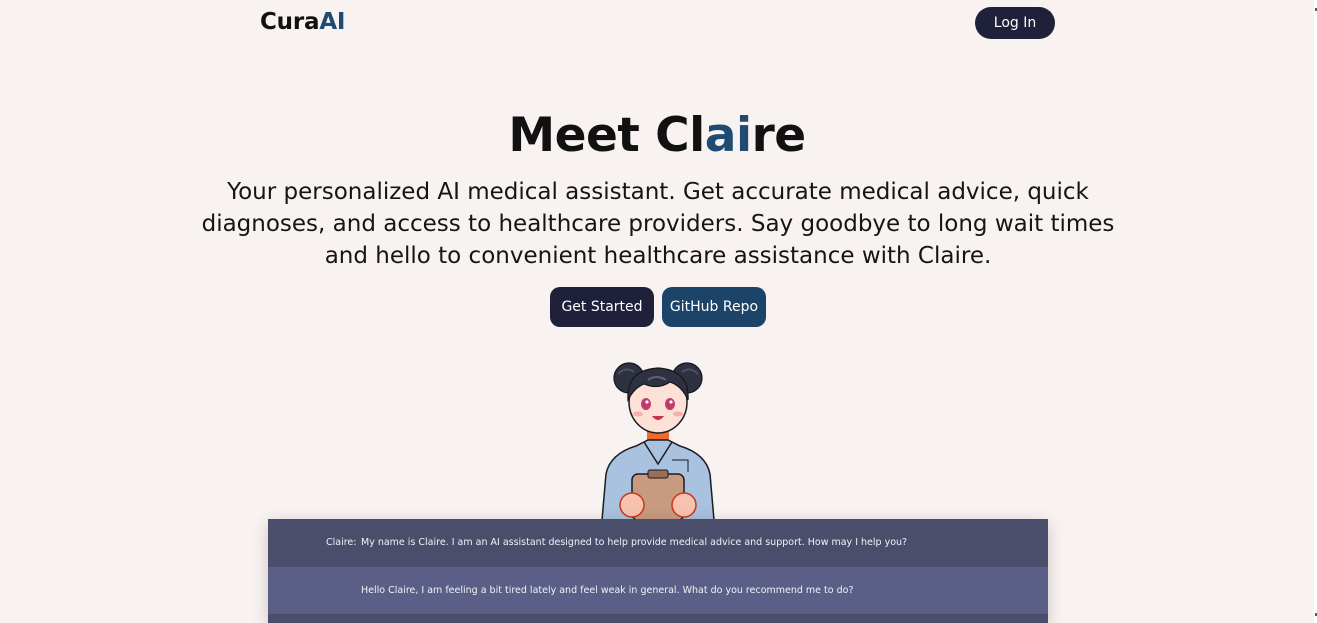 This screenshot has height=623, width=1317. Describe the element at coordinates (779, 135) in the screenshot. I see `hero-title-part-3: re` at that location.